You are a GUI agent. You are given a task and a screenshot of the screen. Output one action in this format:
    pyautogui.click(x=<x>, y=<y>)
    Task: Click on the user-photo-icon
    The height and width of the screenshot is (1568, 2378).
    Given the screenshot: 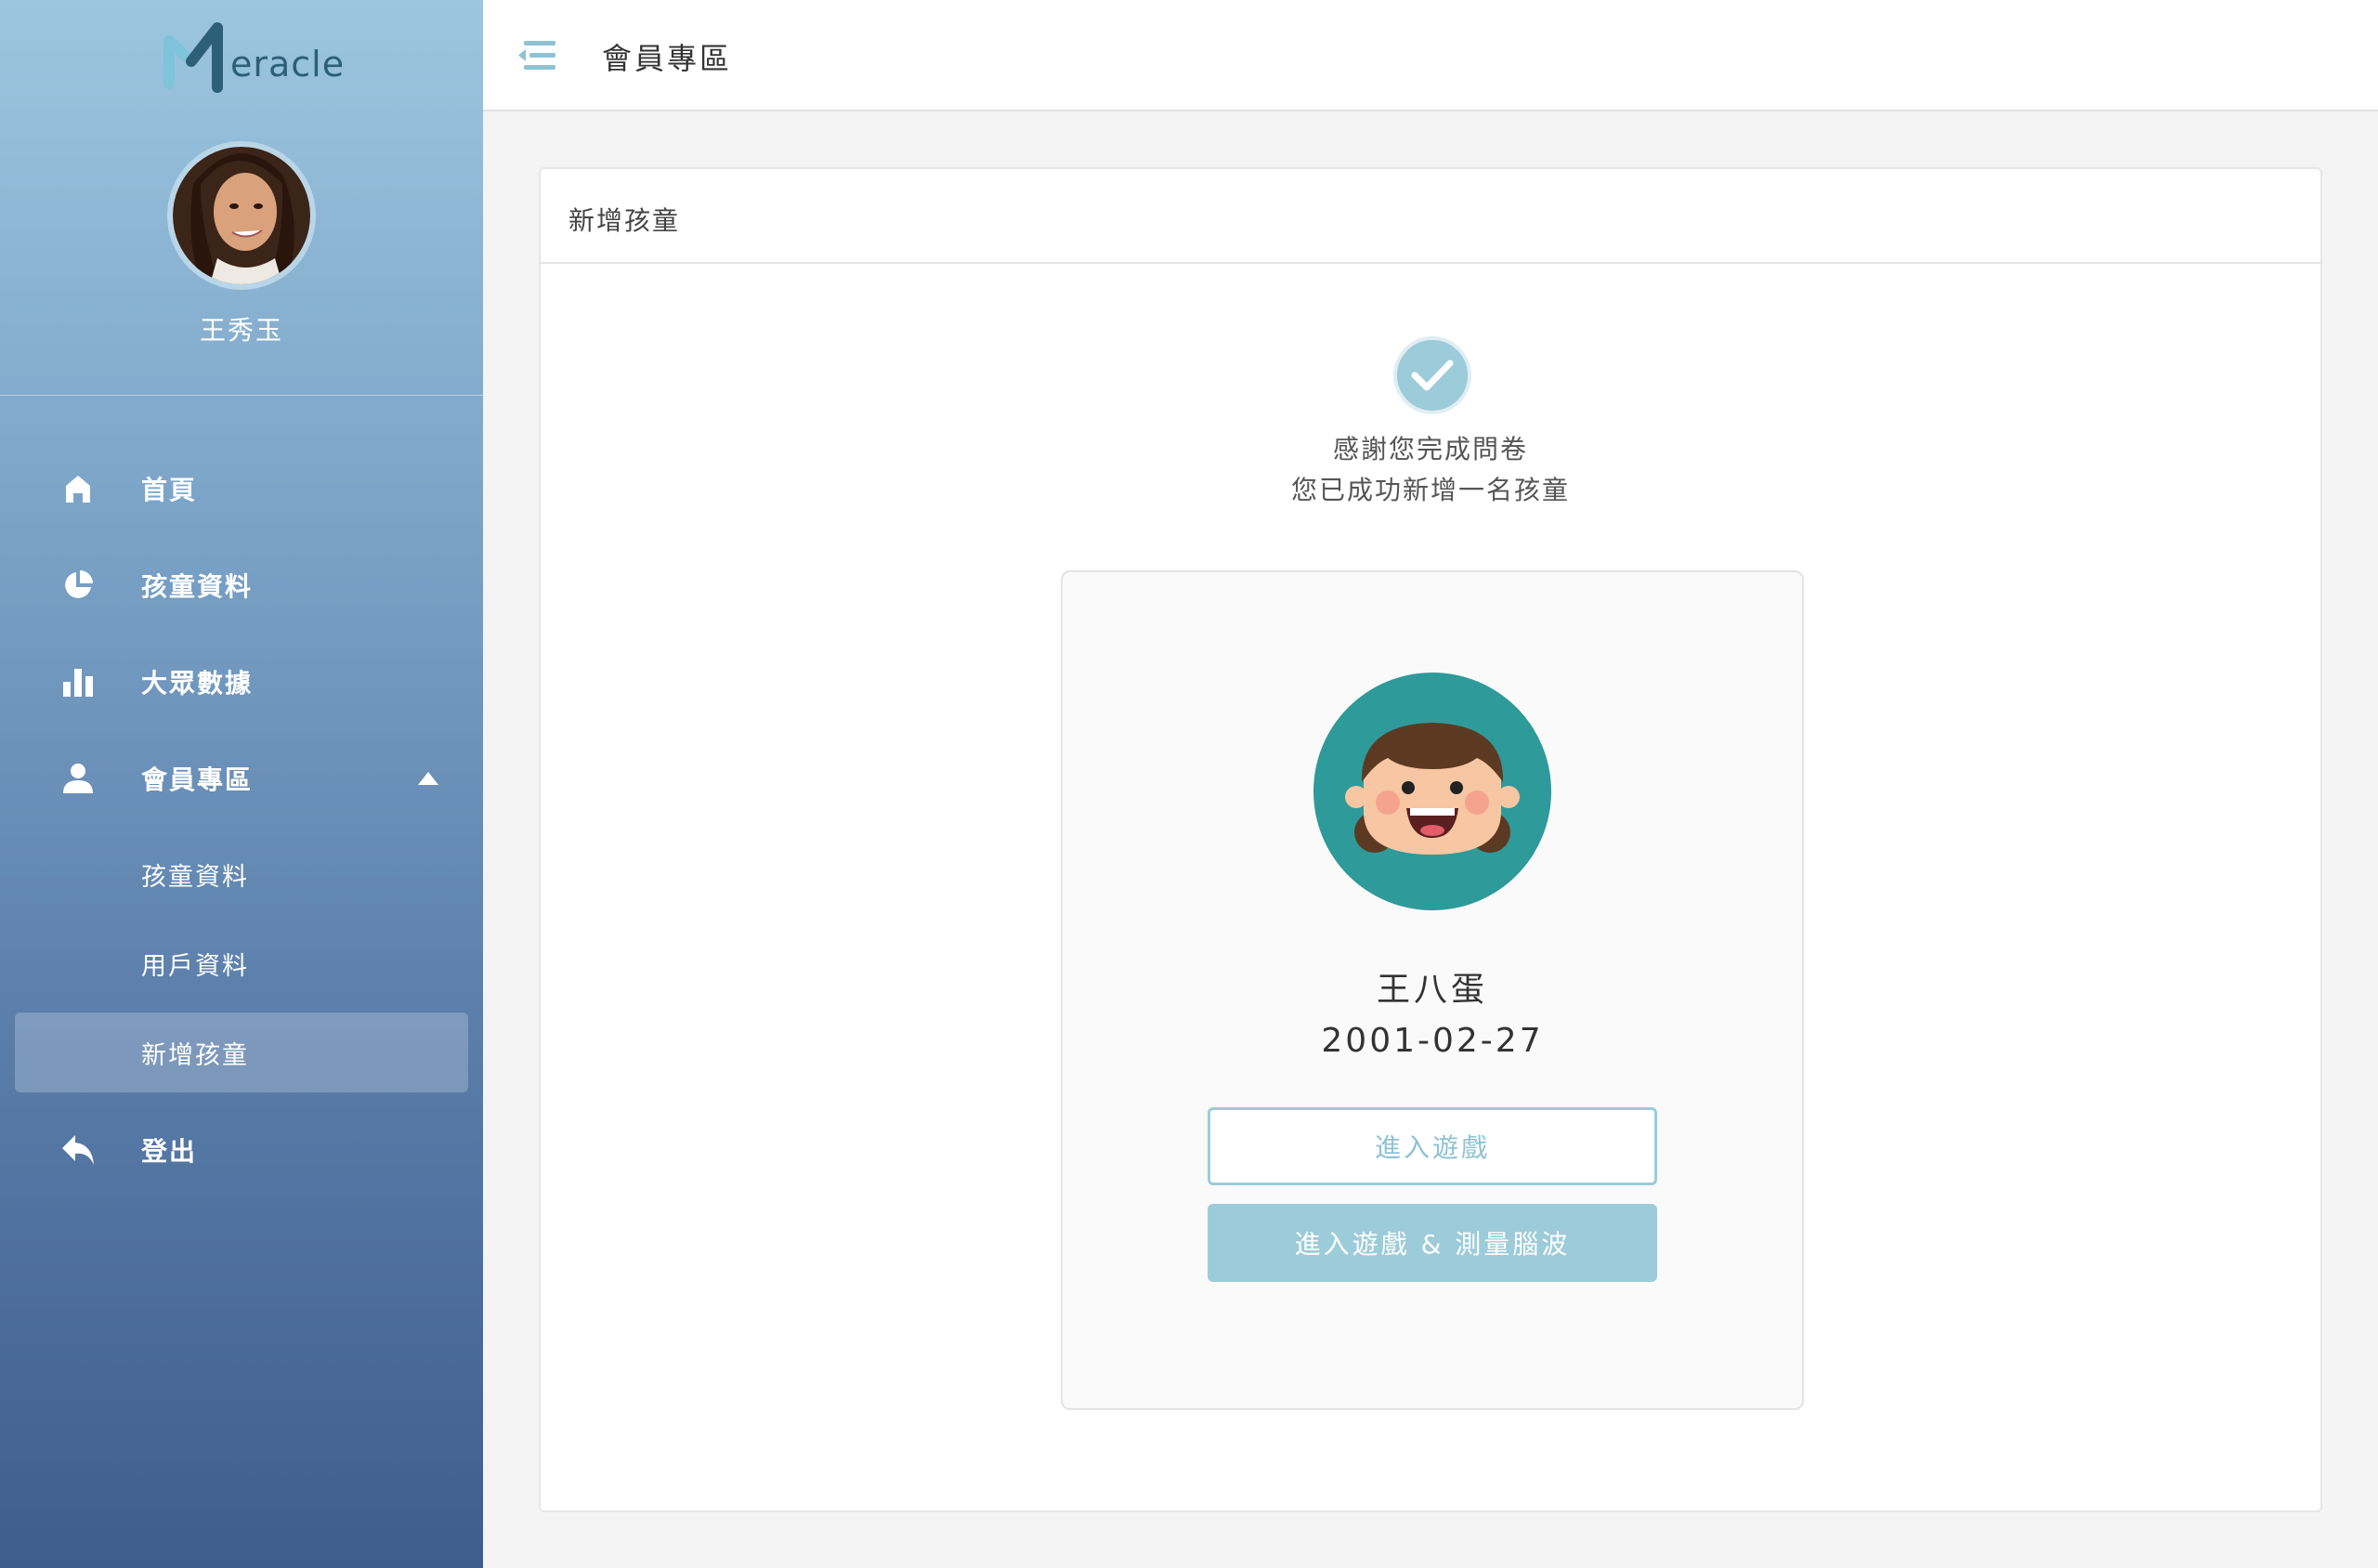 What is the action you would take?
    pyautogui.click(x=241, y=215)
    